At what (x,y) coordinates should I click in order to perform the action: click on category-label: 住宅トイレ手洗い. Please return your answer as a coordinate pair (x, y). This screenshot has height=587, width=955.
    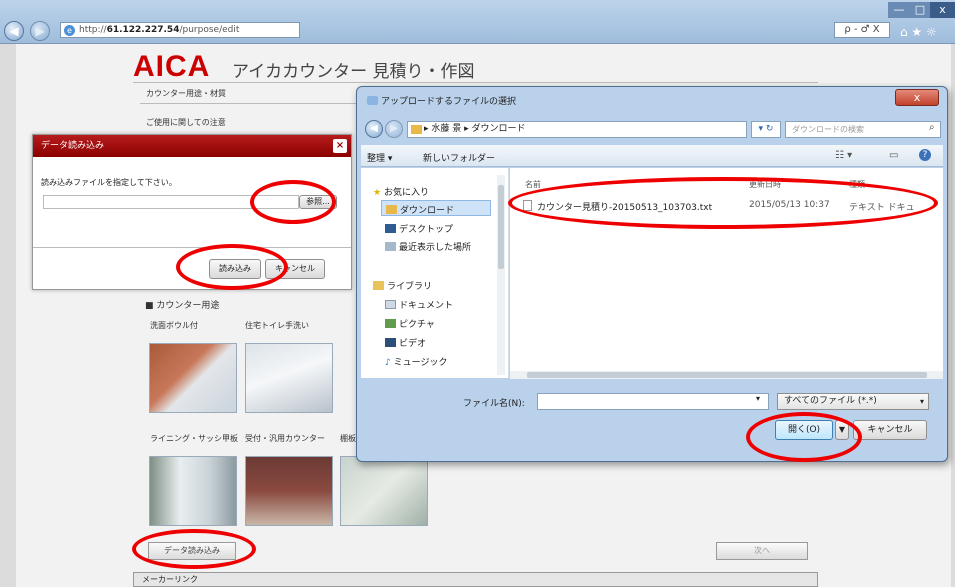
    Looking at the image, I should click on (277, 325).